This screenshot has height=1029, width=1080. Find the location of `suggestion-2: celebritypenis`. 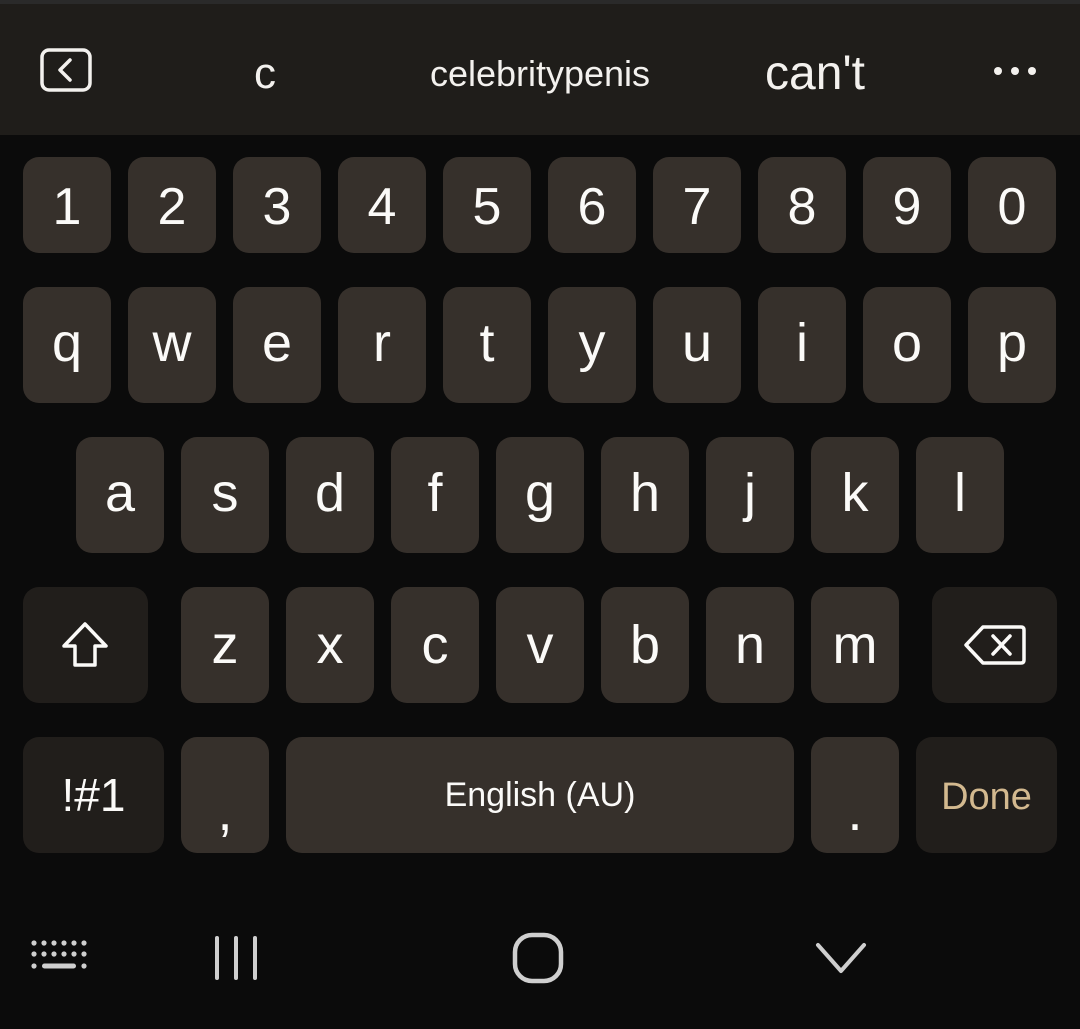

suggestion-2: celebritypenis is located at coordinates (540, 74).